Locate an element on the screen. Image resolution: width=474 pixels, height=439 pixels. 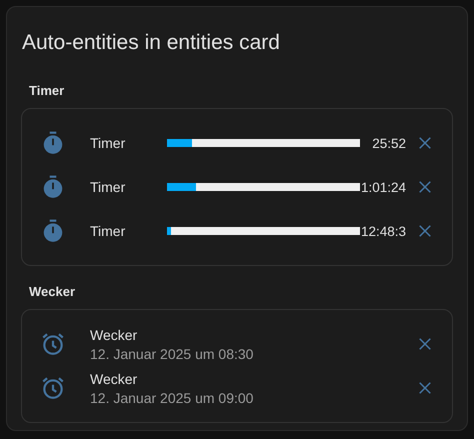
remaining-time: 25:52 is located at coordinates (388, 143).